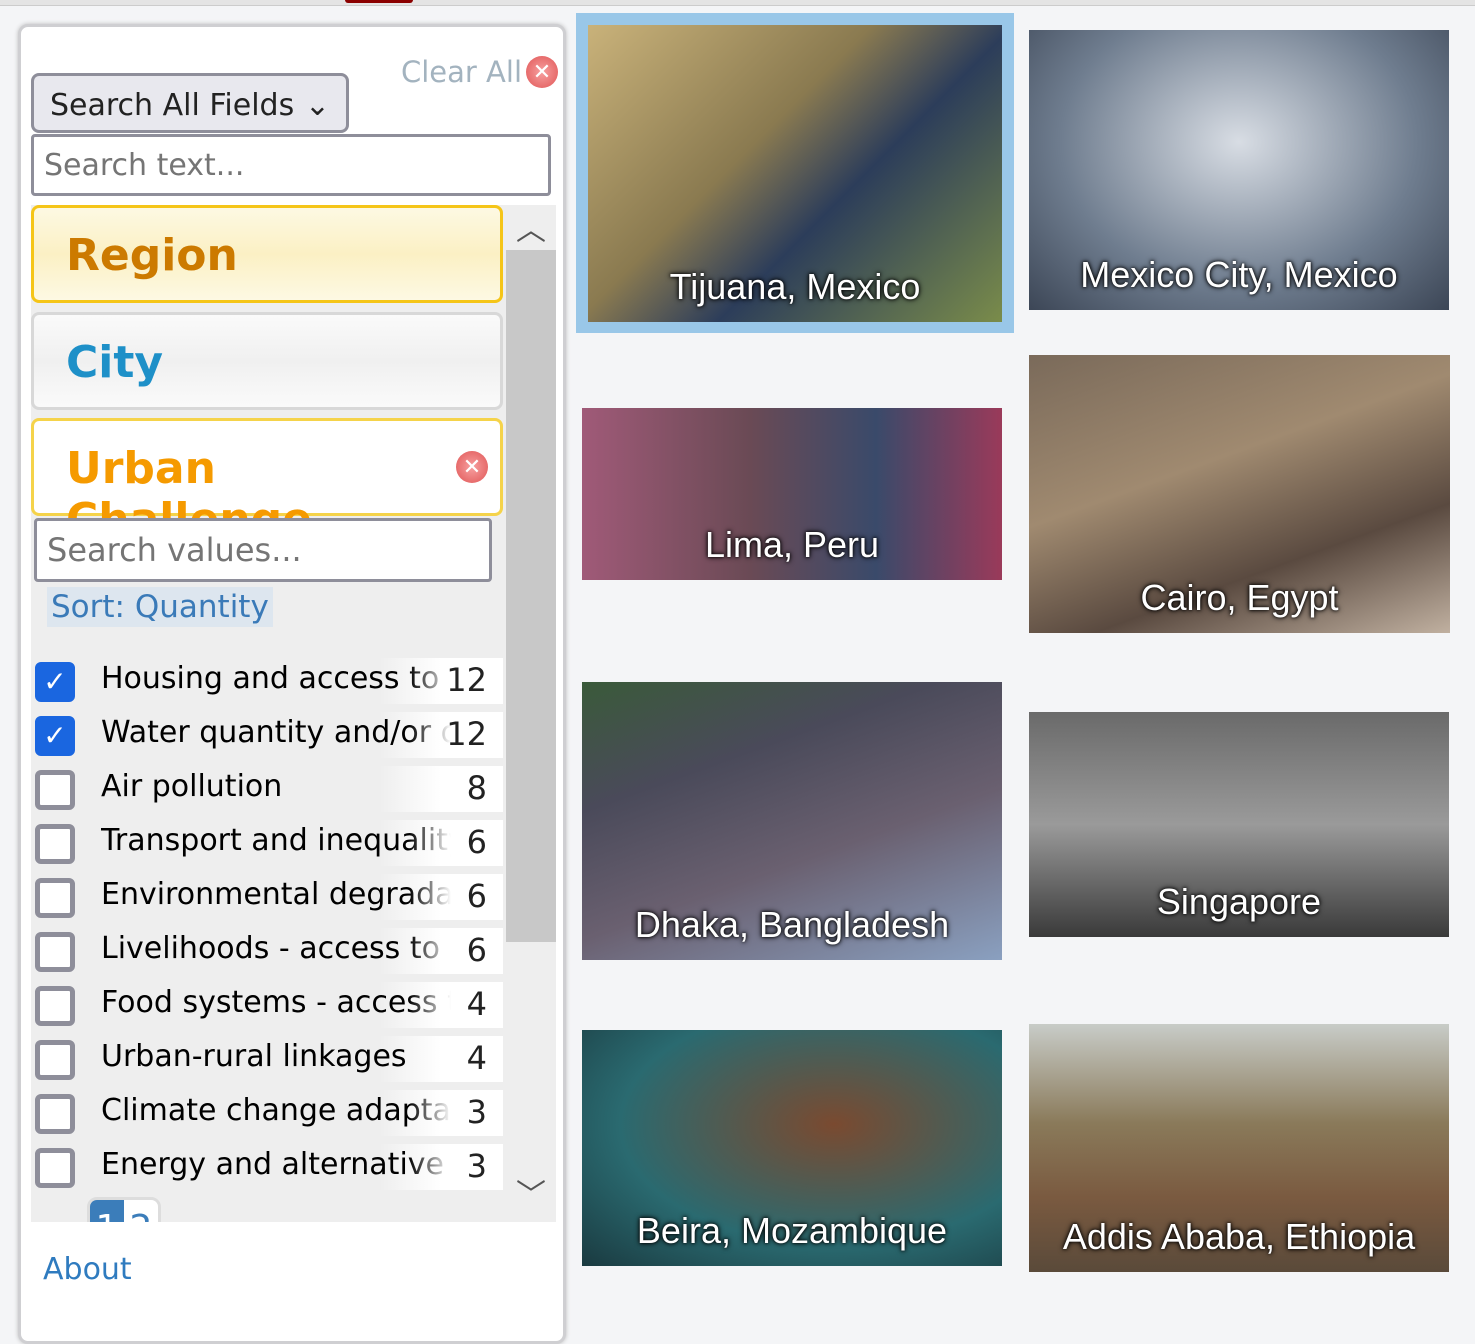 The width and height of the screenshot is (1475, 1344). What do you see at coordinates (141, 1211) in the screenshot?
I see `page-2: 2` at bounding box center [141, 1211].